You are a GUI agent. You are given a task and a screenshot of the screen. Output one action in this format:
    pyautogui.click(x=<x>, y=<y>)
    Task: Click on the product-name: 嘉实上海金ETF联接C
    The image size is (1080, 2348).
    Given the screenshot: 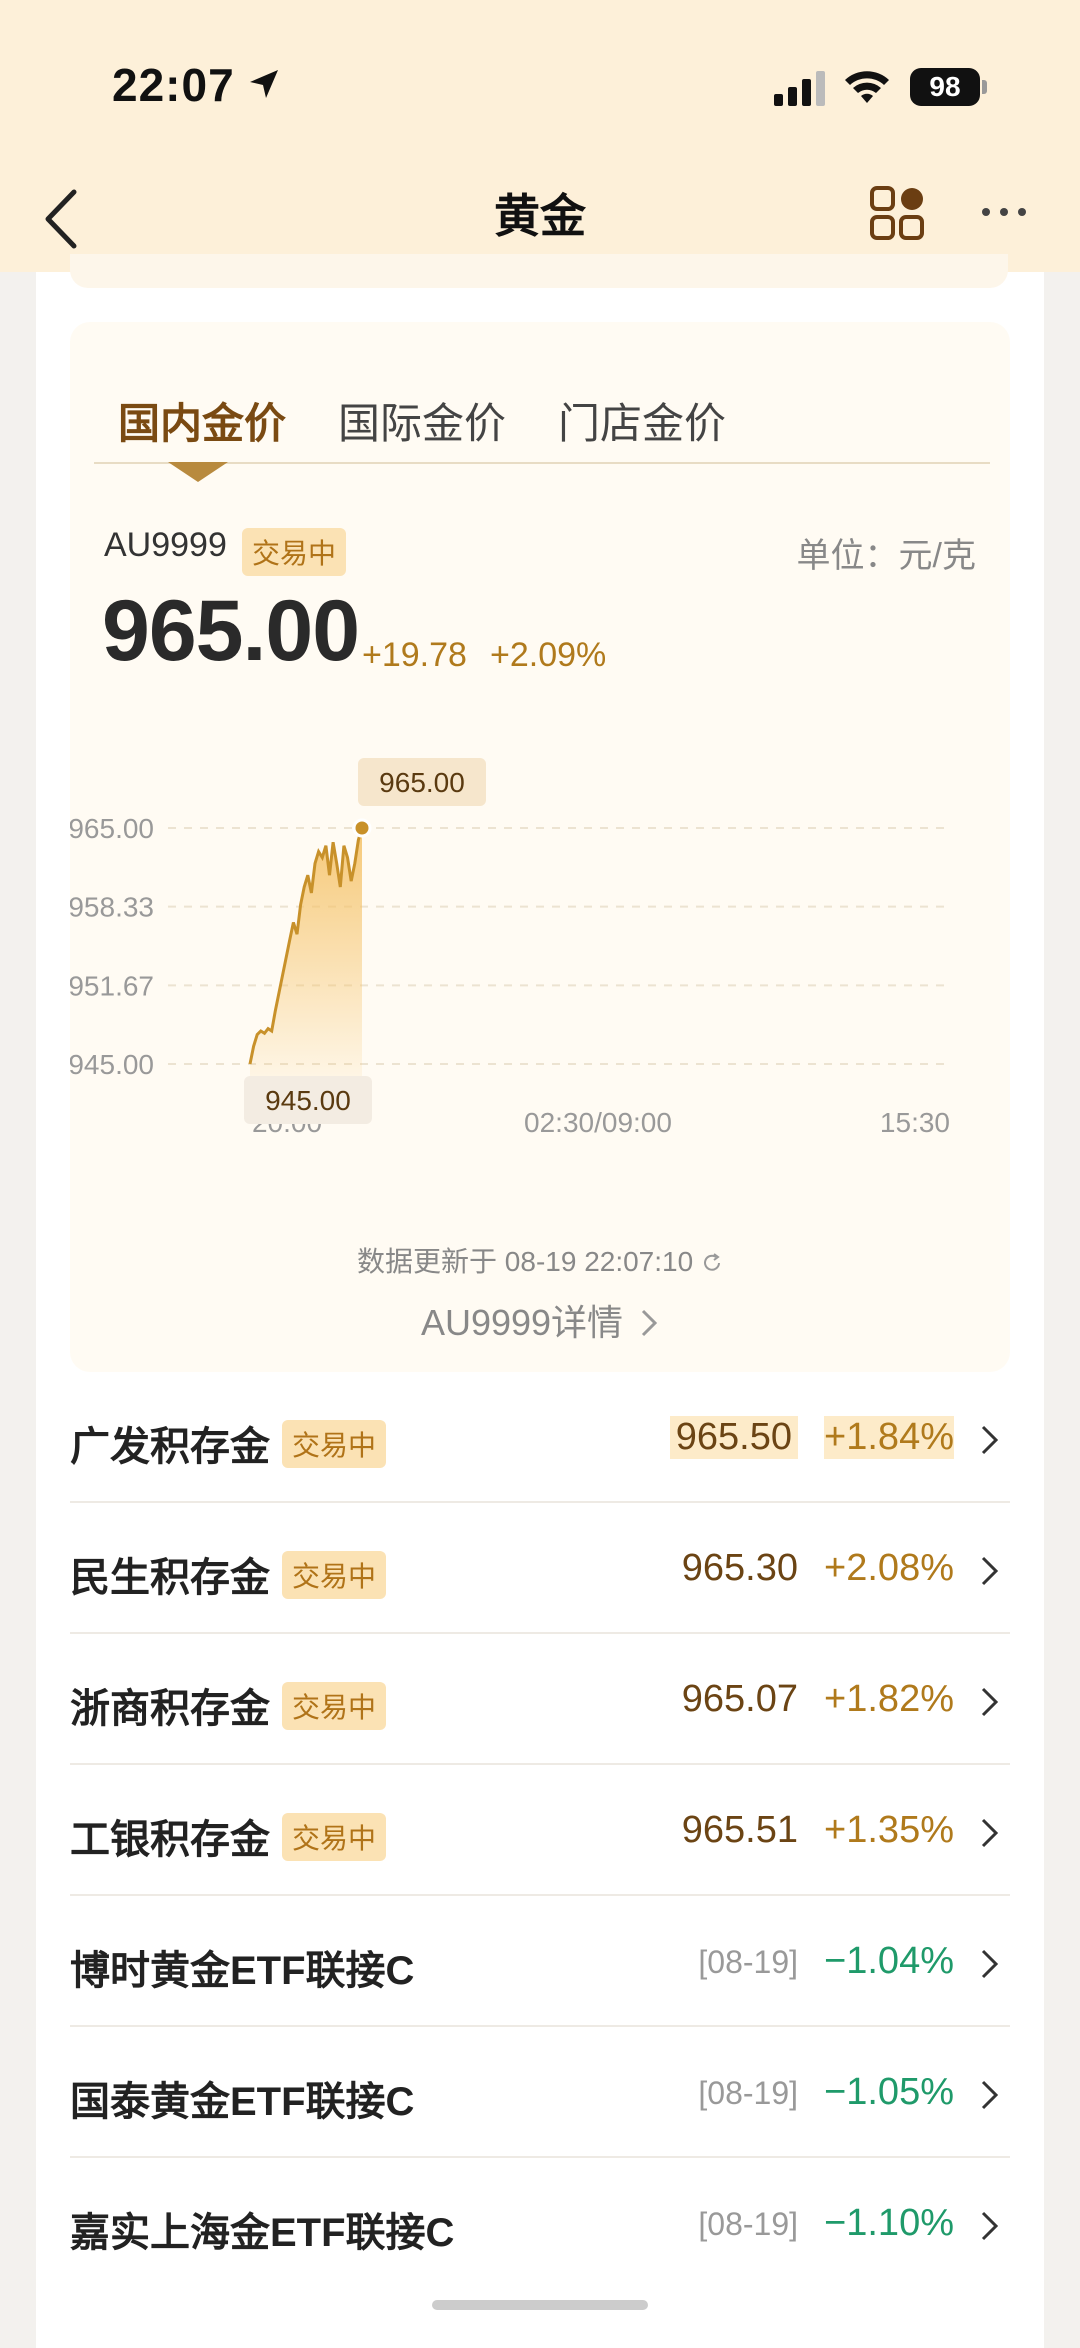 What is the action you would take?
    pyautogui.click(x=262, y=2233)
    